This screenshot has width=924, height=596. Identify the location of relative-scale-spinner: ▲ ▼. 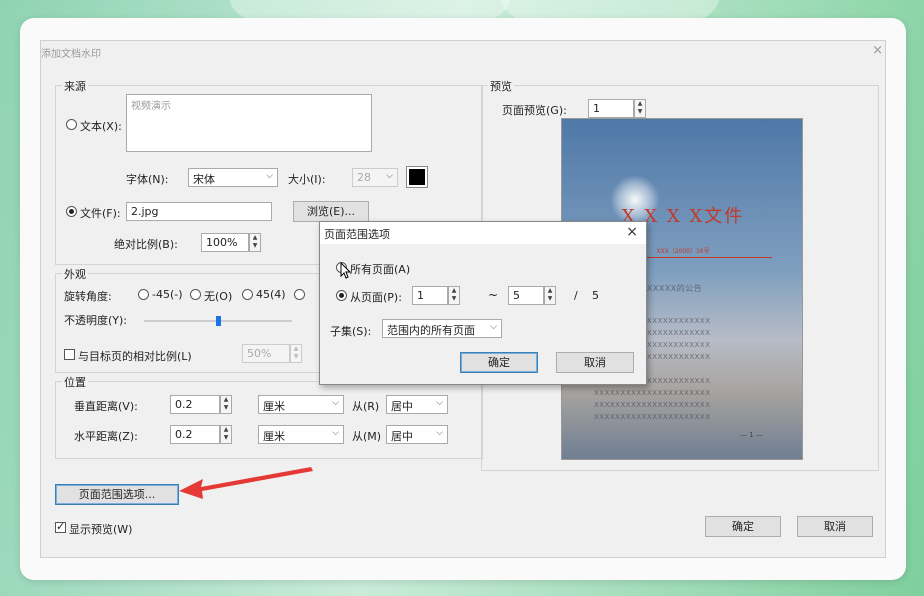
(296, 353).